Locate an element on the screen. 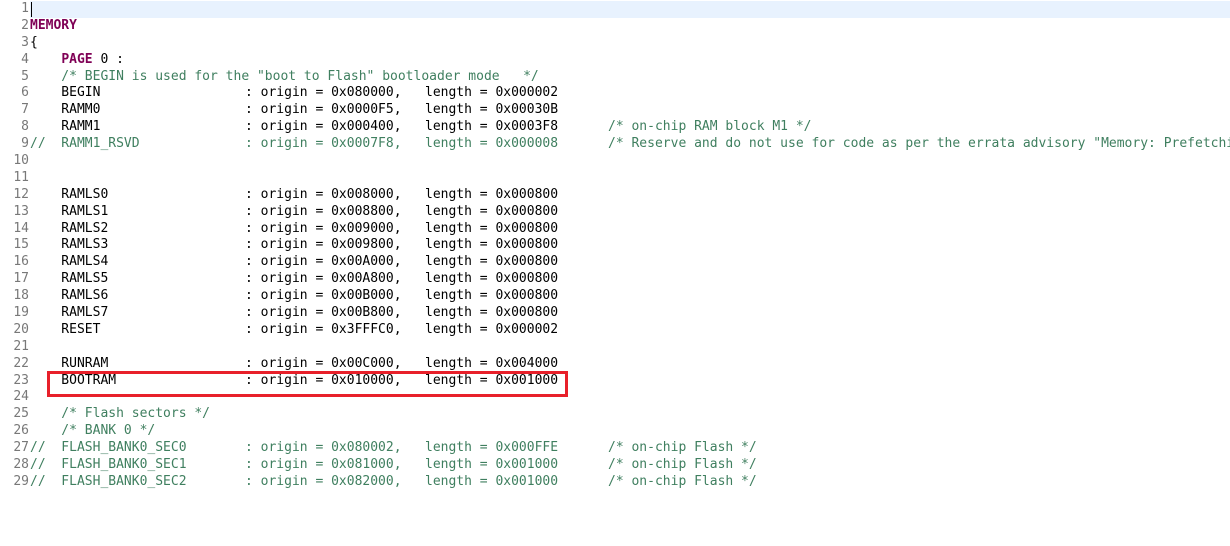 The image size is (1230, 546). line-number: 27 is located at coordinates (21, 448).